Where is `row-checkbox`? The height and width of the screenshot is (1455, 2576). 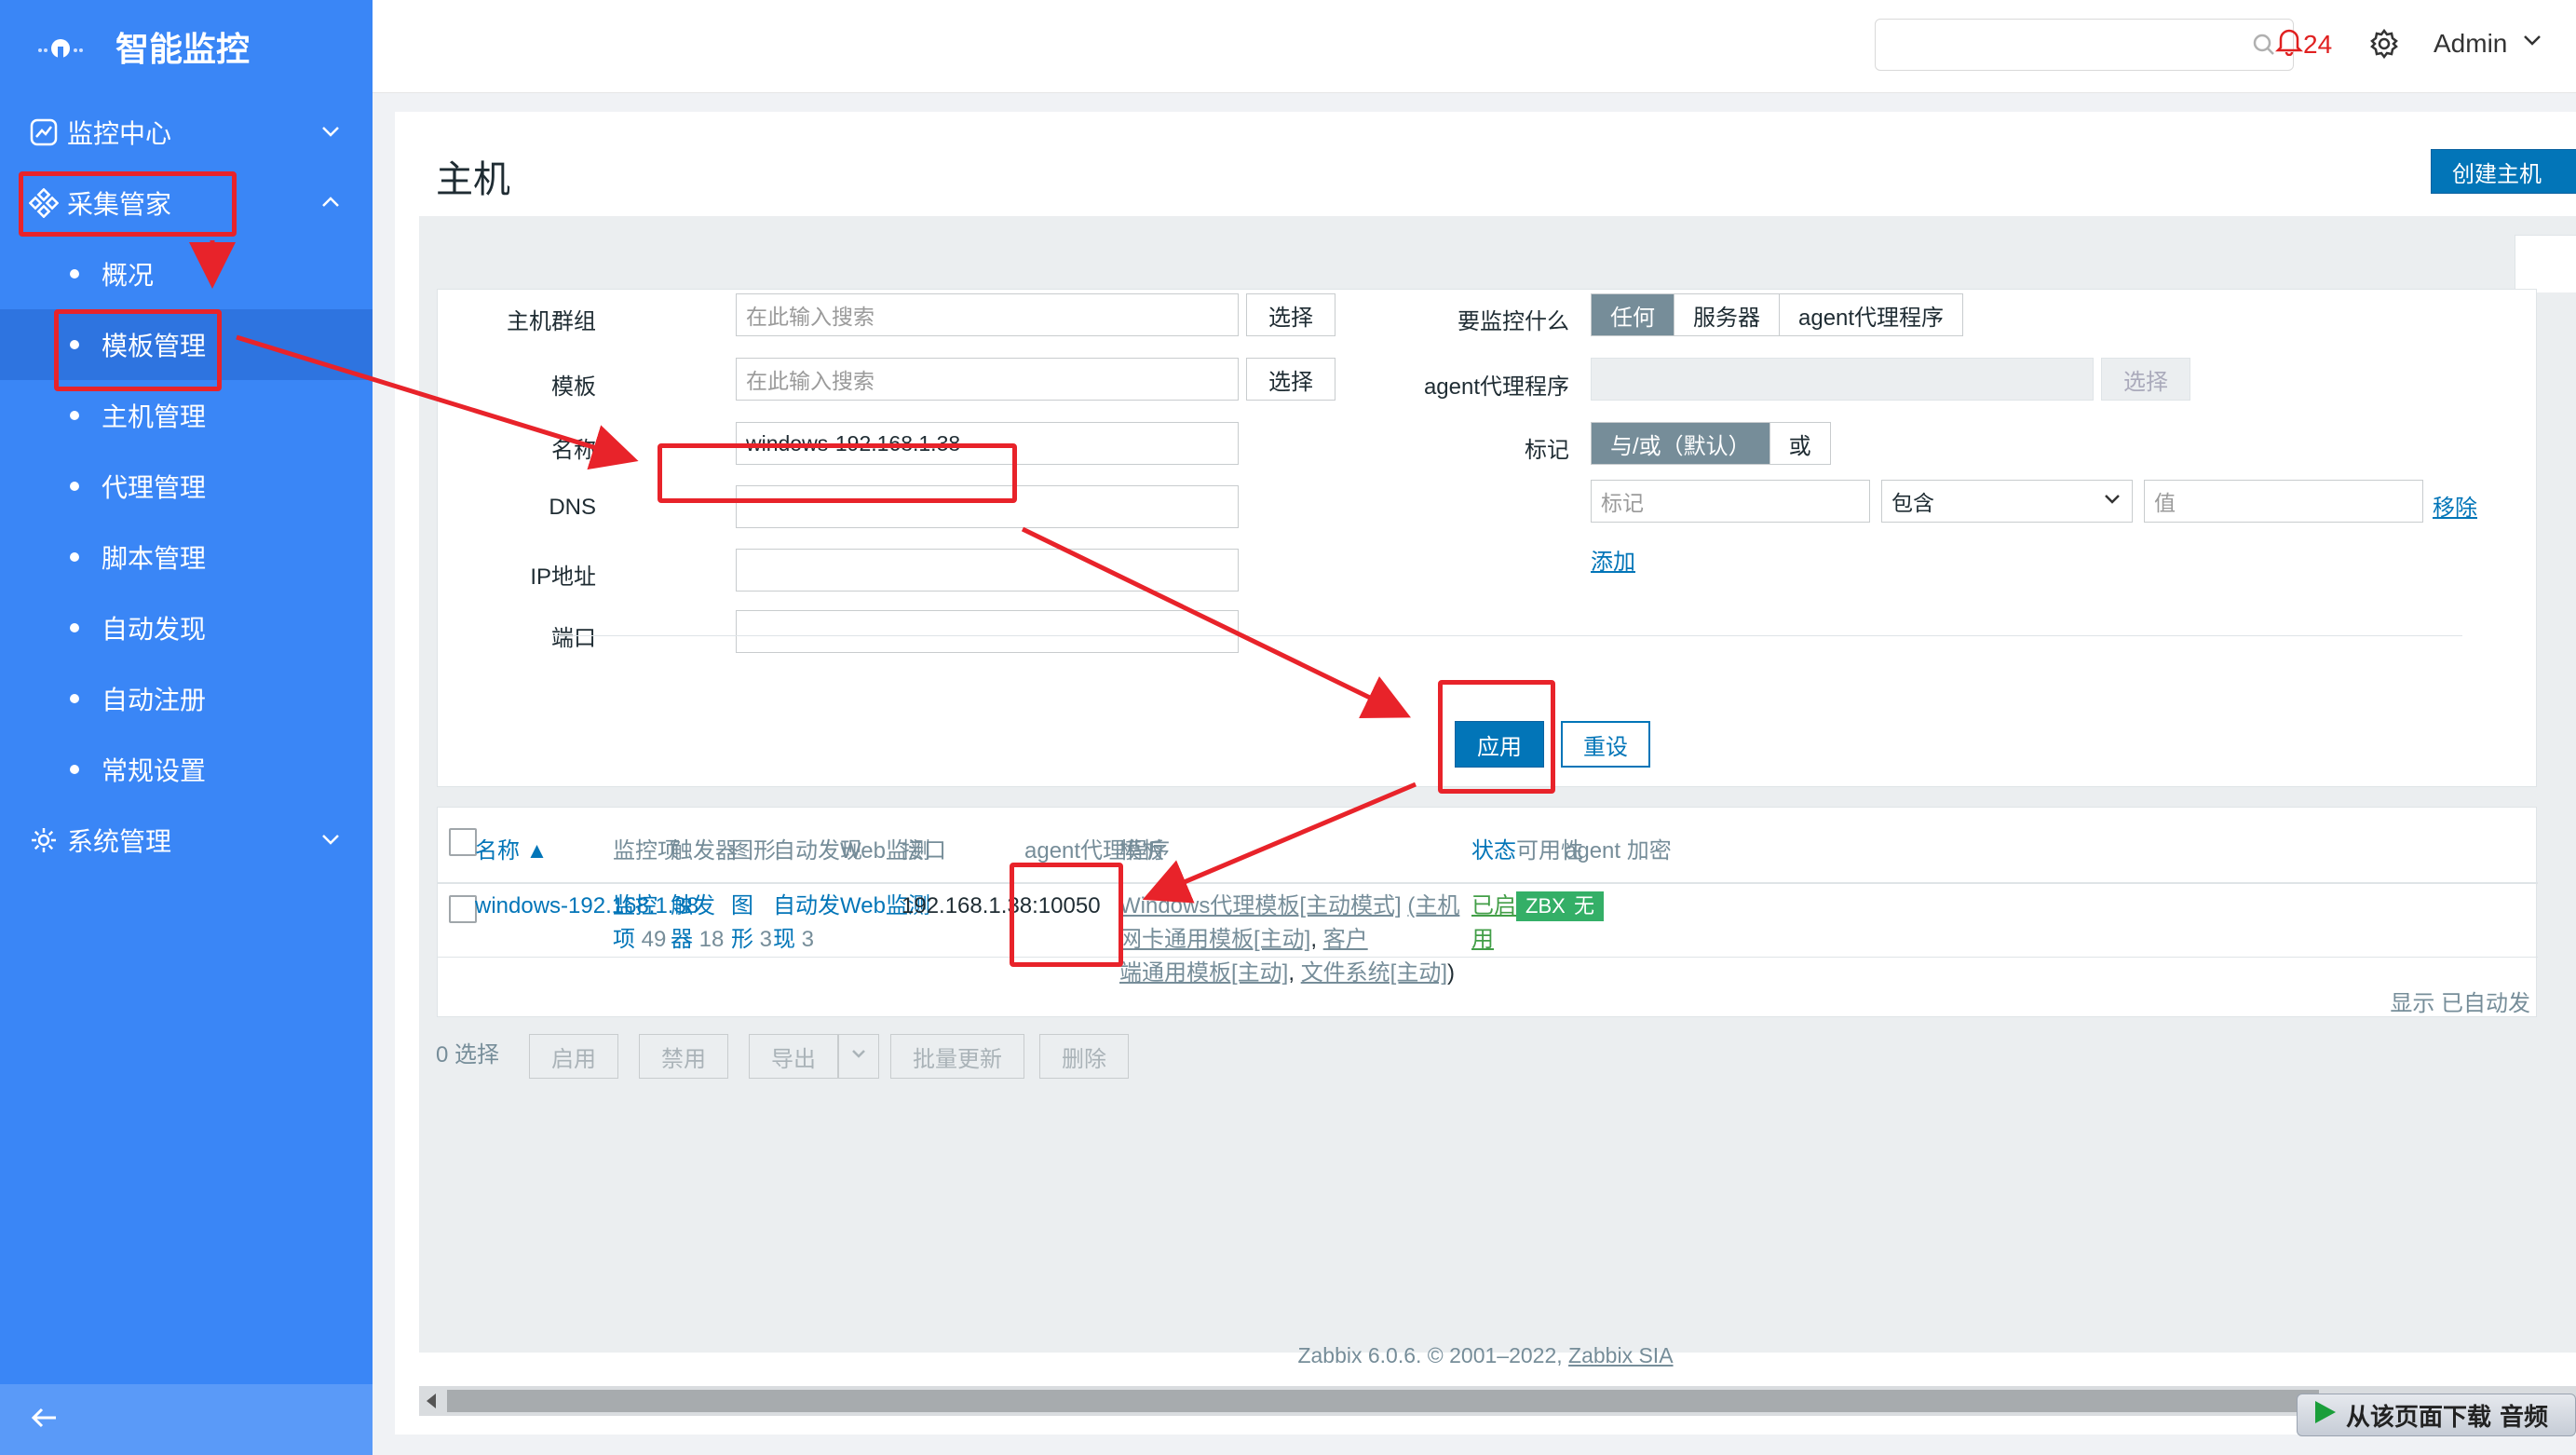 row-checkbox is located at coordinates (463, 909).